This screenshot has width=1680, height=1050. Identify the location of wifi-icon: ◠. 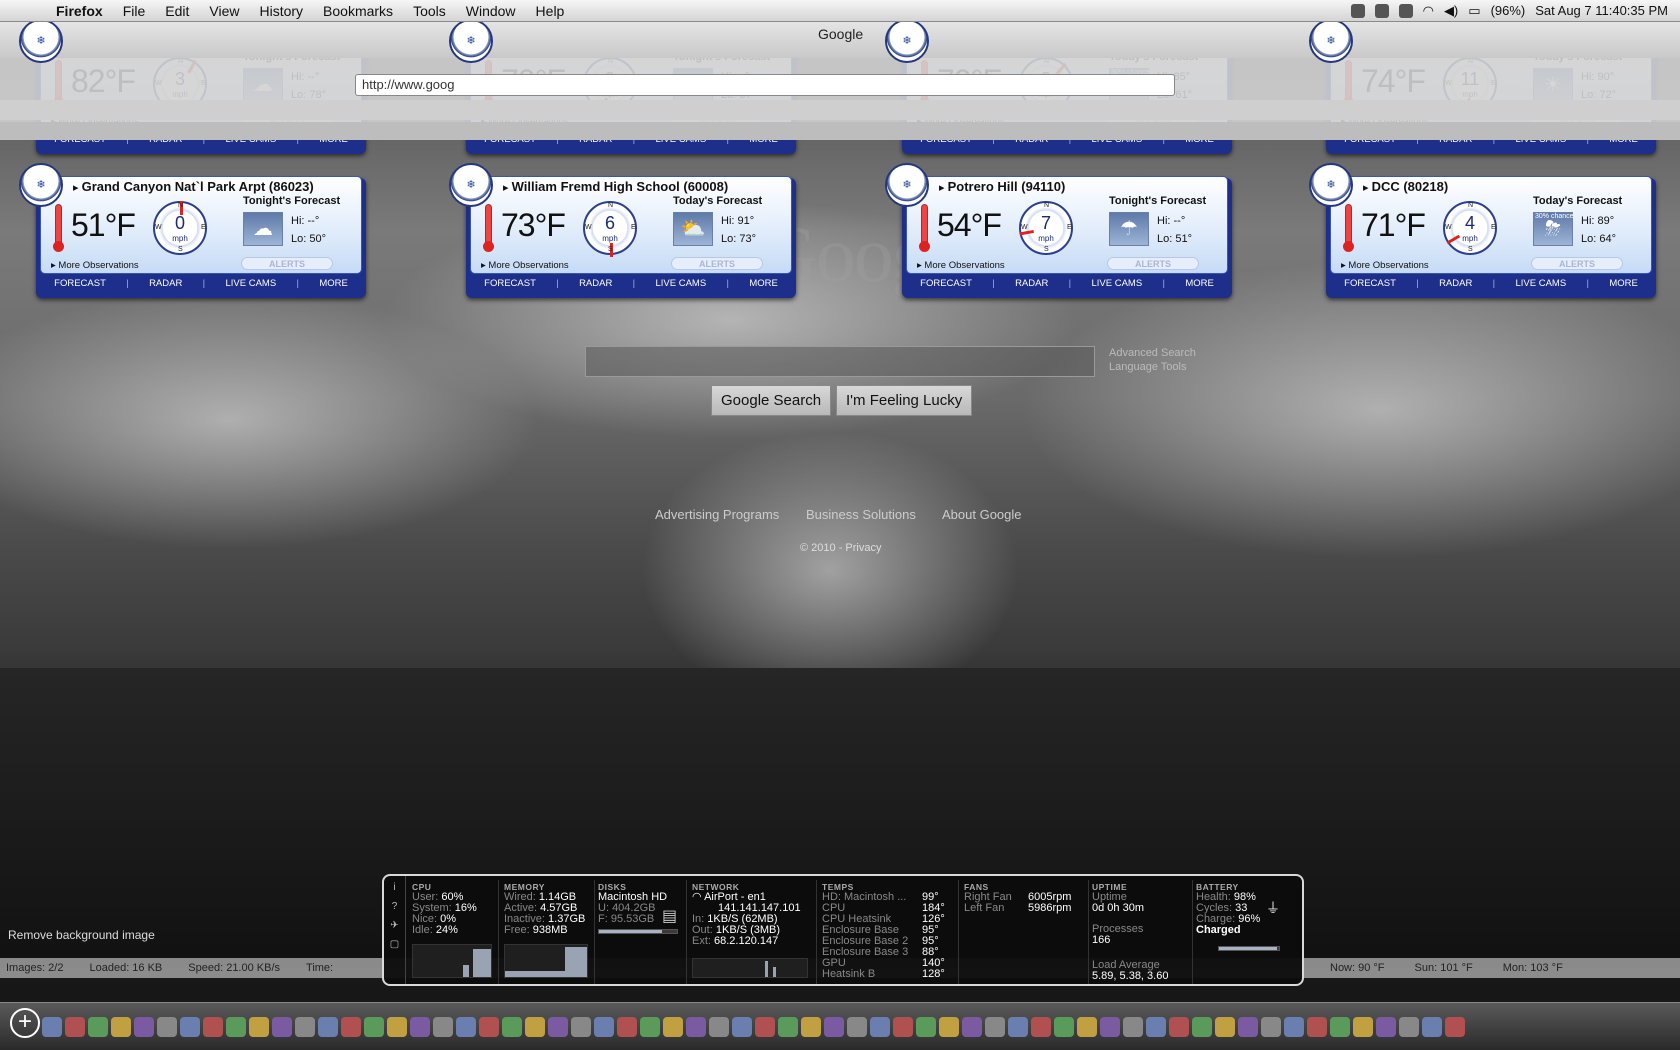
(1428, 11).